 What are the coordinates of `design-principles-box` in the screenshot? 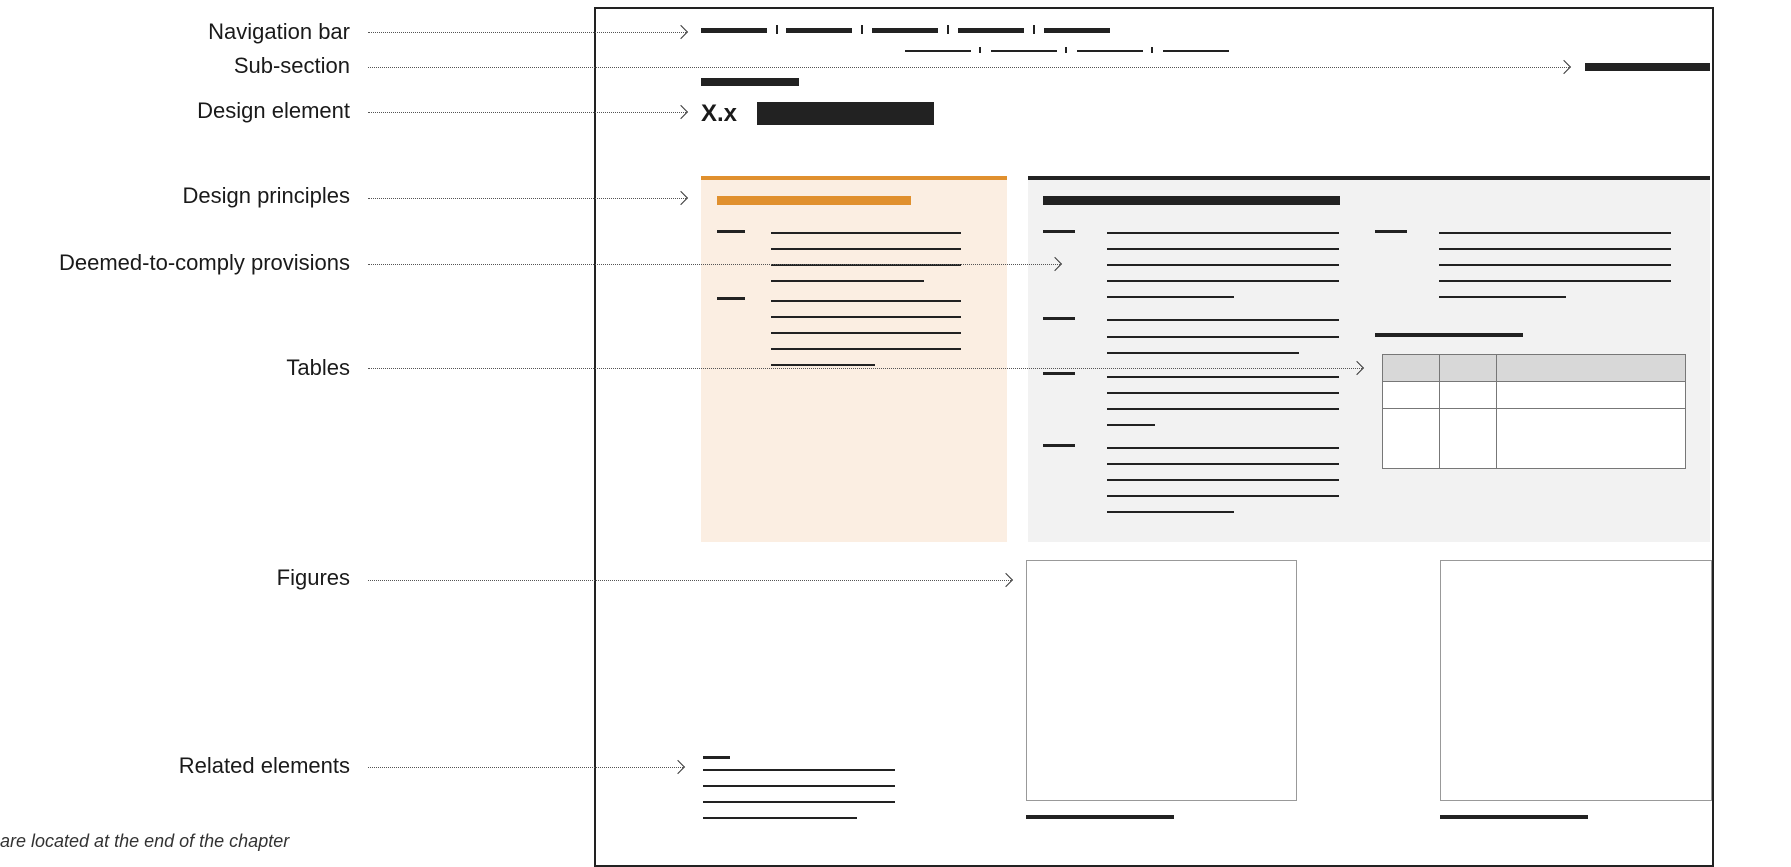 It's located at (854, 359).